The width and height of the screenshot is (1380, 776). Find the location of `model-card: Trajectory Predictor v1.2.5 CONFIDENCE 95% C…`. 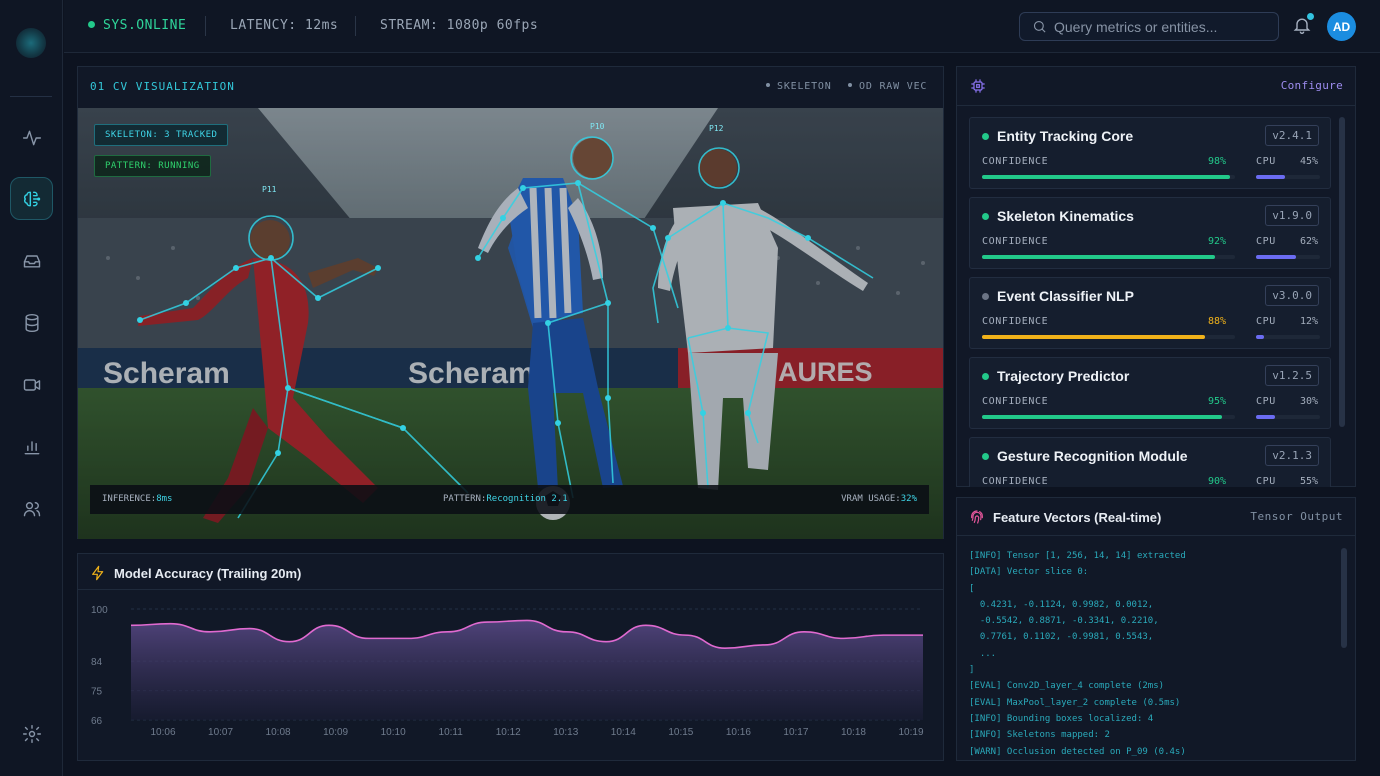

model-card: Trajectory Predictor v1.2.5 CONFIDENCE 95% C… is located at coordinates (1150, 393).